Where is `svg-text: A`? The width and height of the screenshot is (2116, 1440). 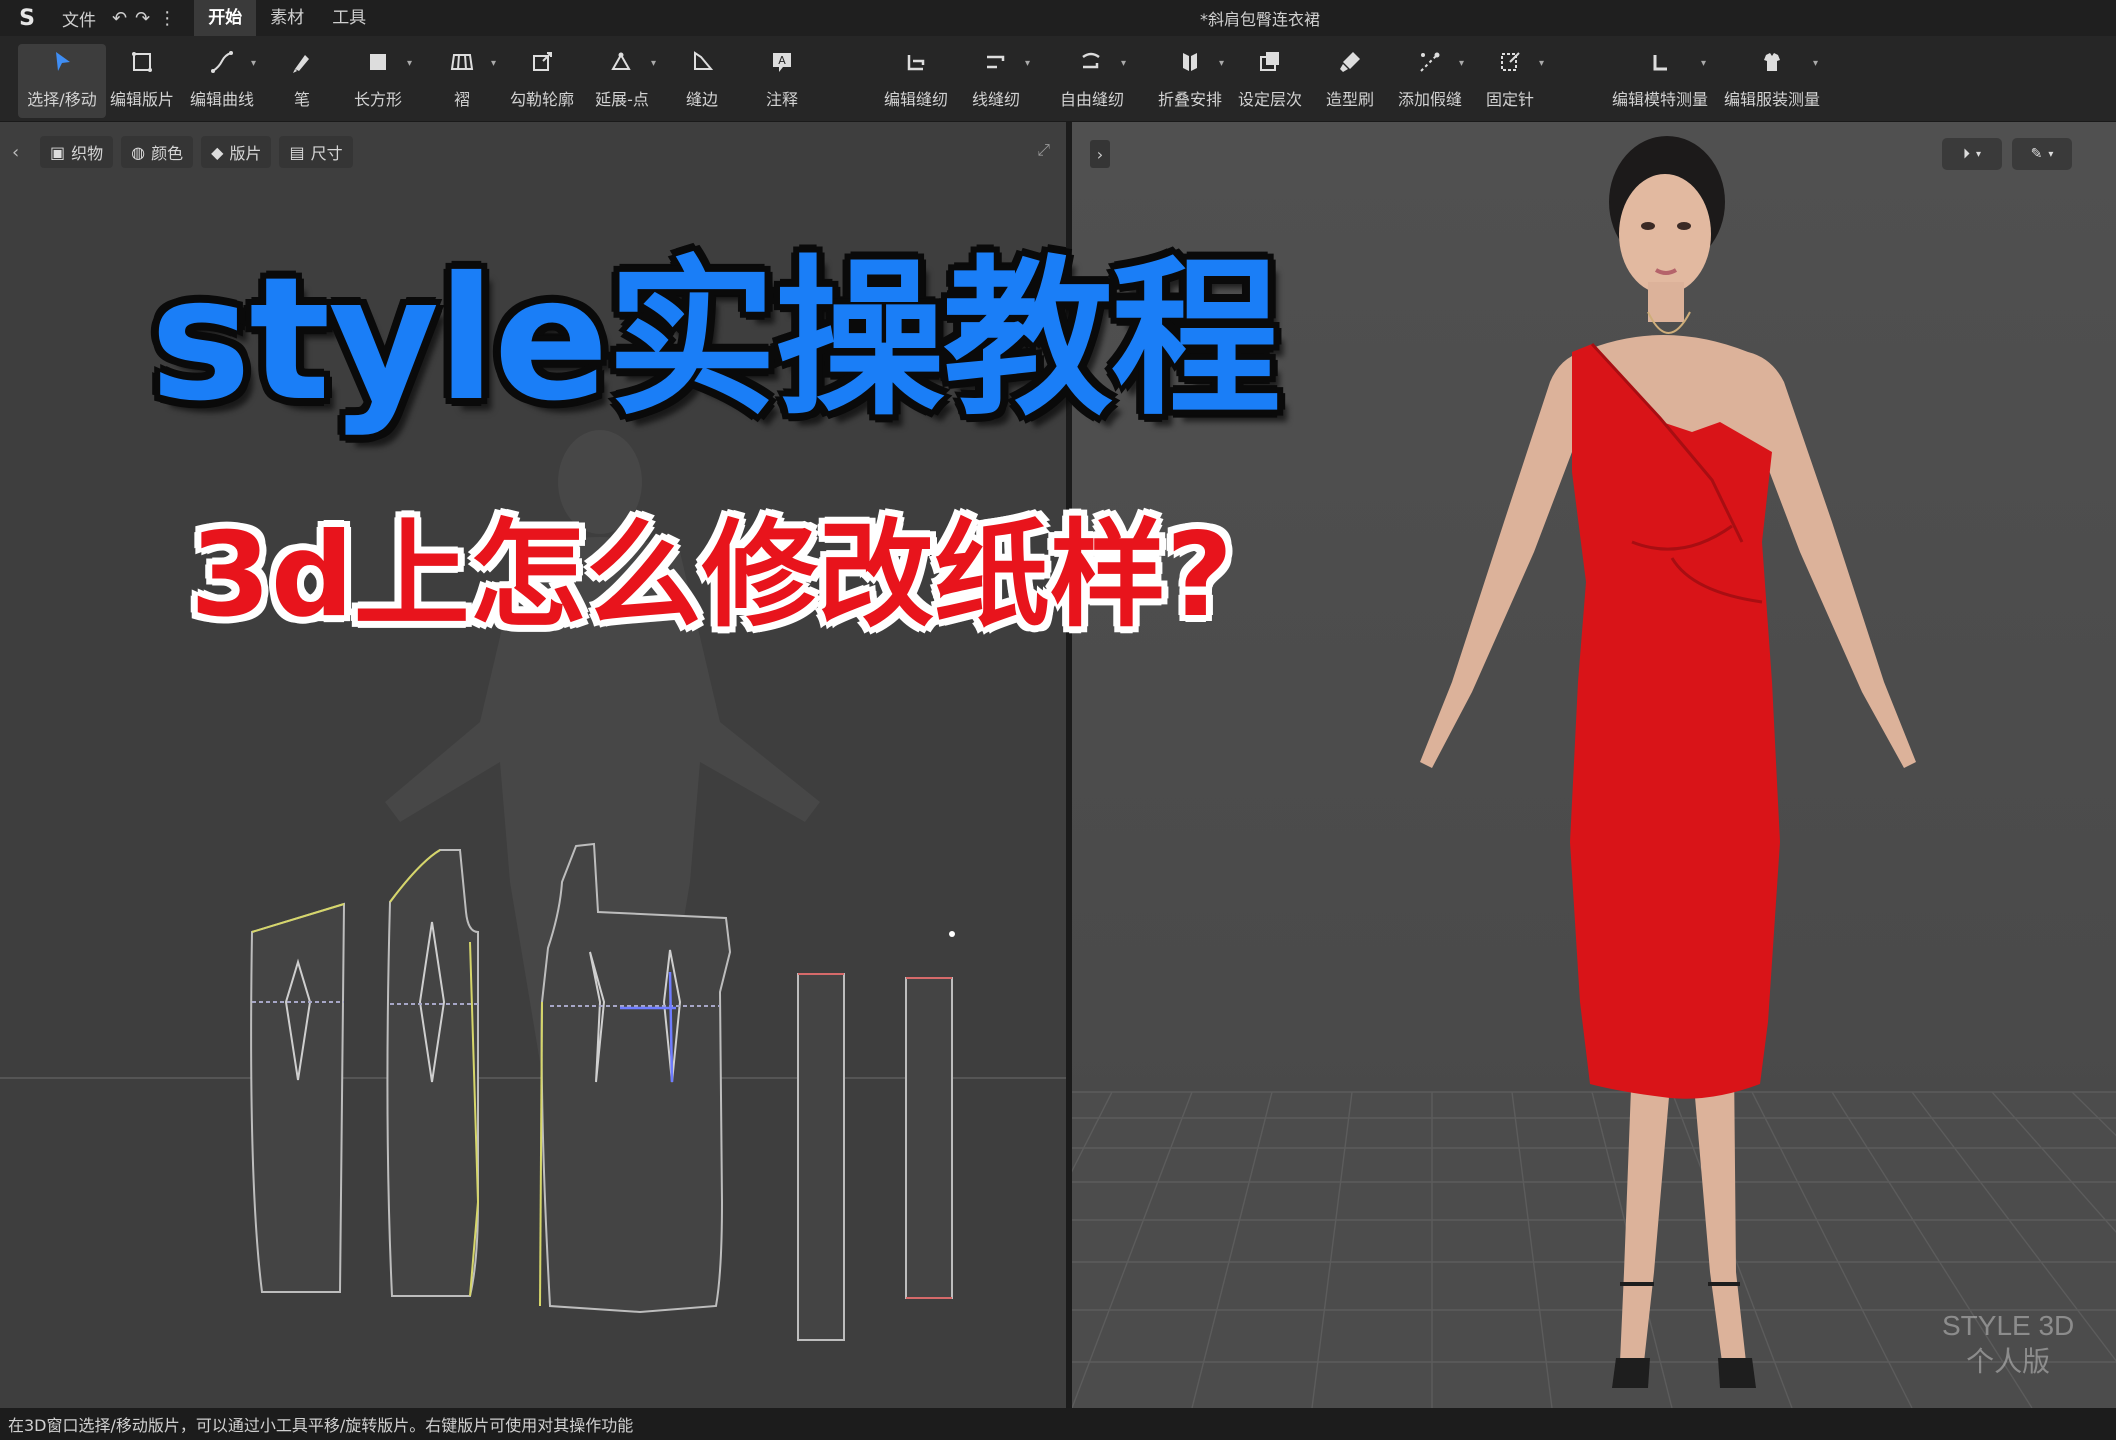 svg-text: A is located at coordinates (782, 60).